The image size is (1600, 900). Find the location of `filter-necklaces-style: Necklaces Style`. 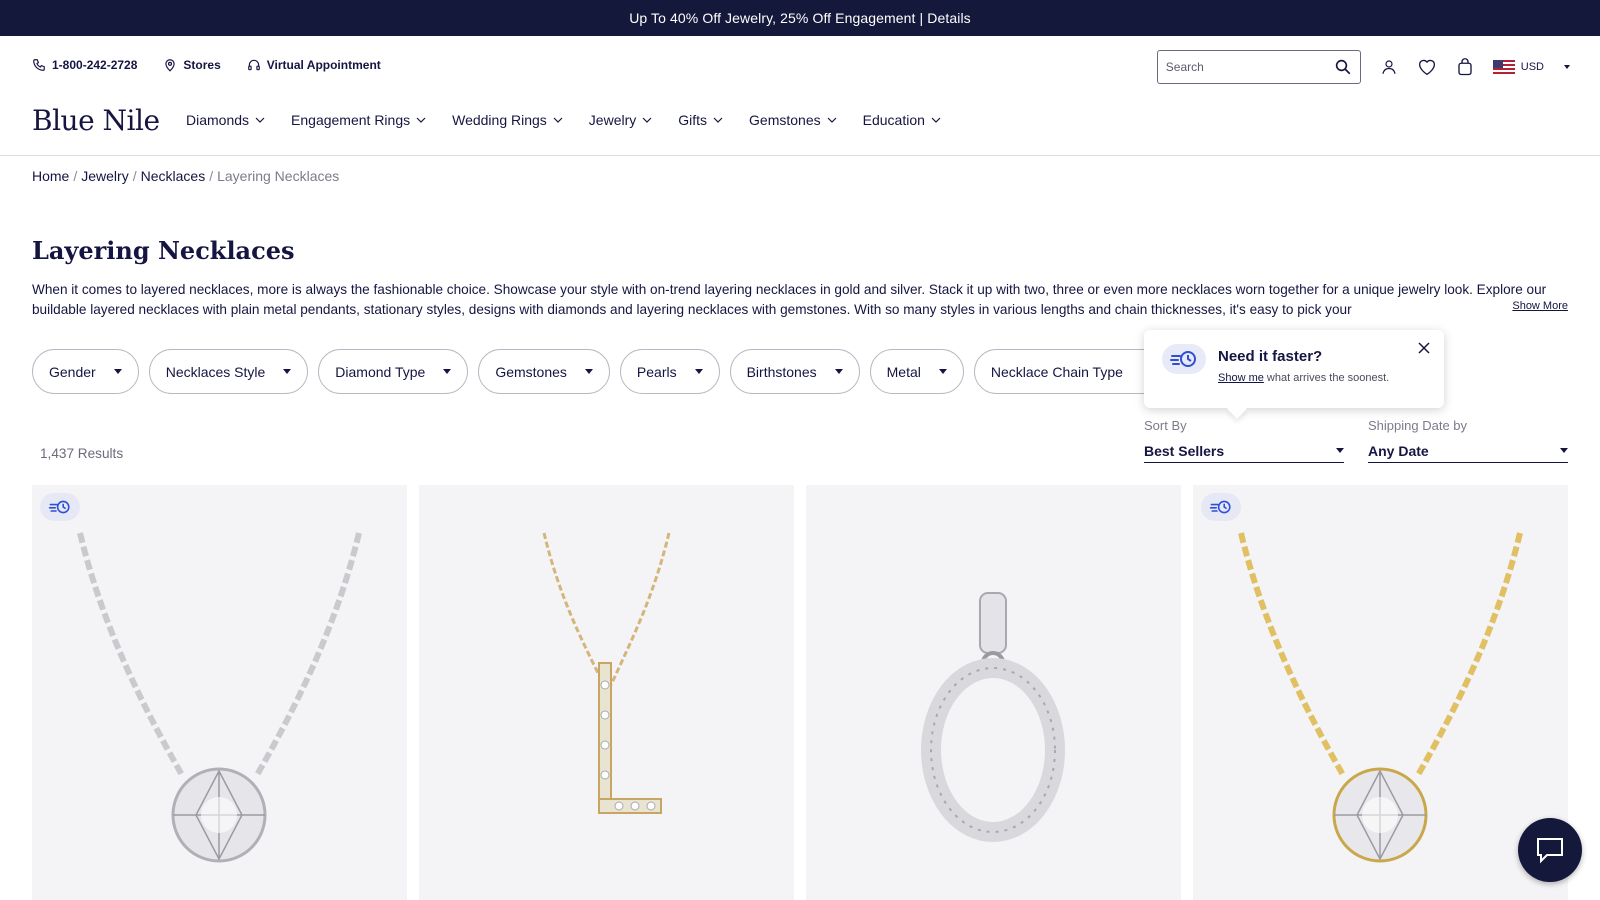

filter-necklaces-style: Necklaces Style is located at coordinates (228, 371).